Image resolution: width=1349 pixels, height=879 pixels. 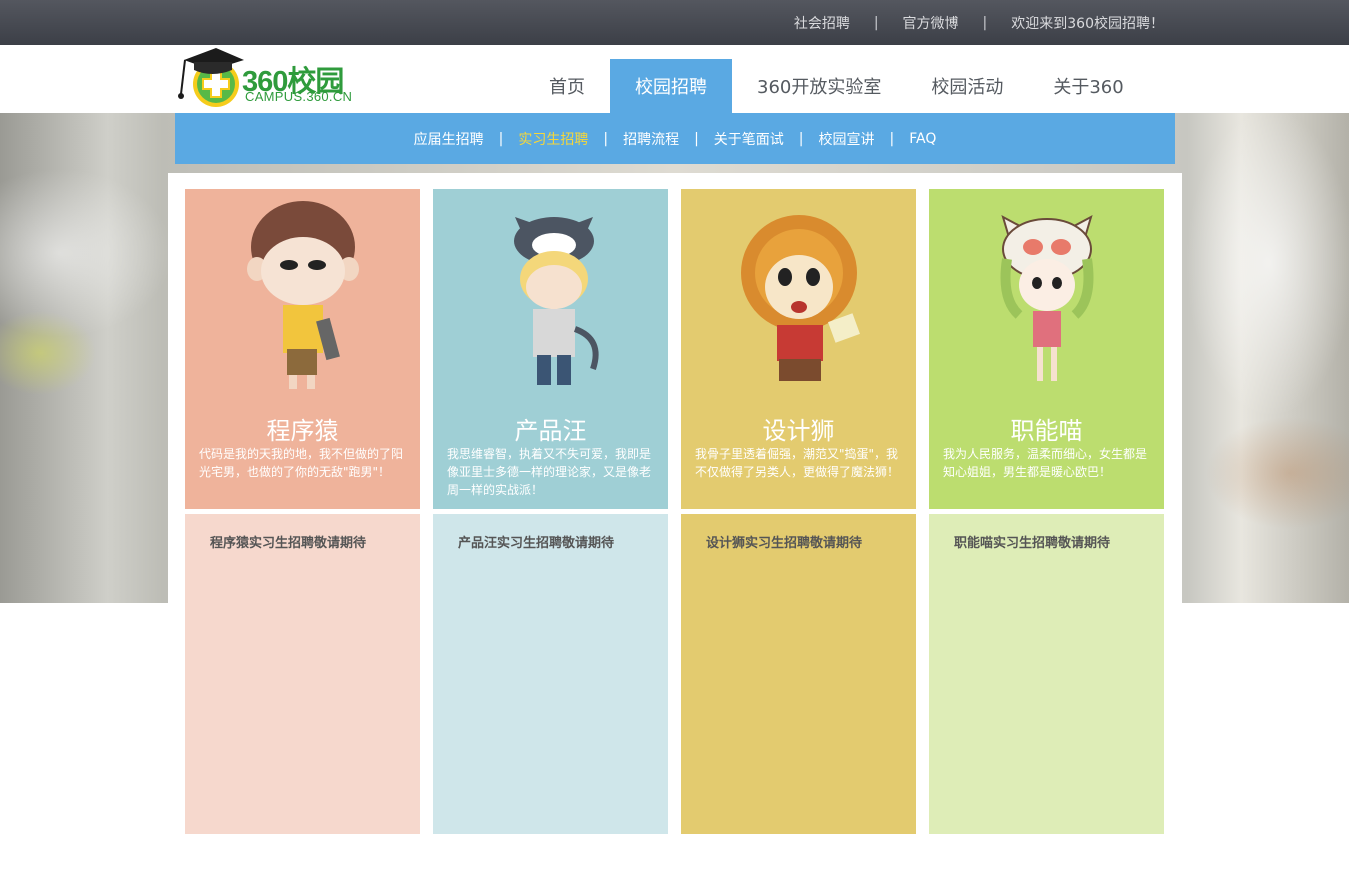 What do you see at coordinates (553, 139) in the screenshot?
I see `sub-nav-intern: 实习生招聘` at bounding box center [553, 139].